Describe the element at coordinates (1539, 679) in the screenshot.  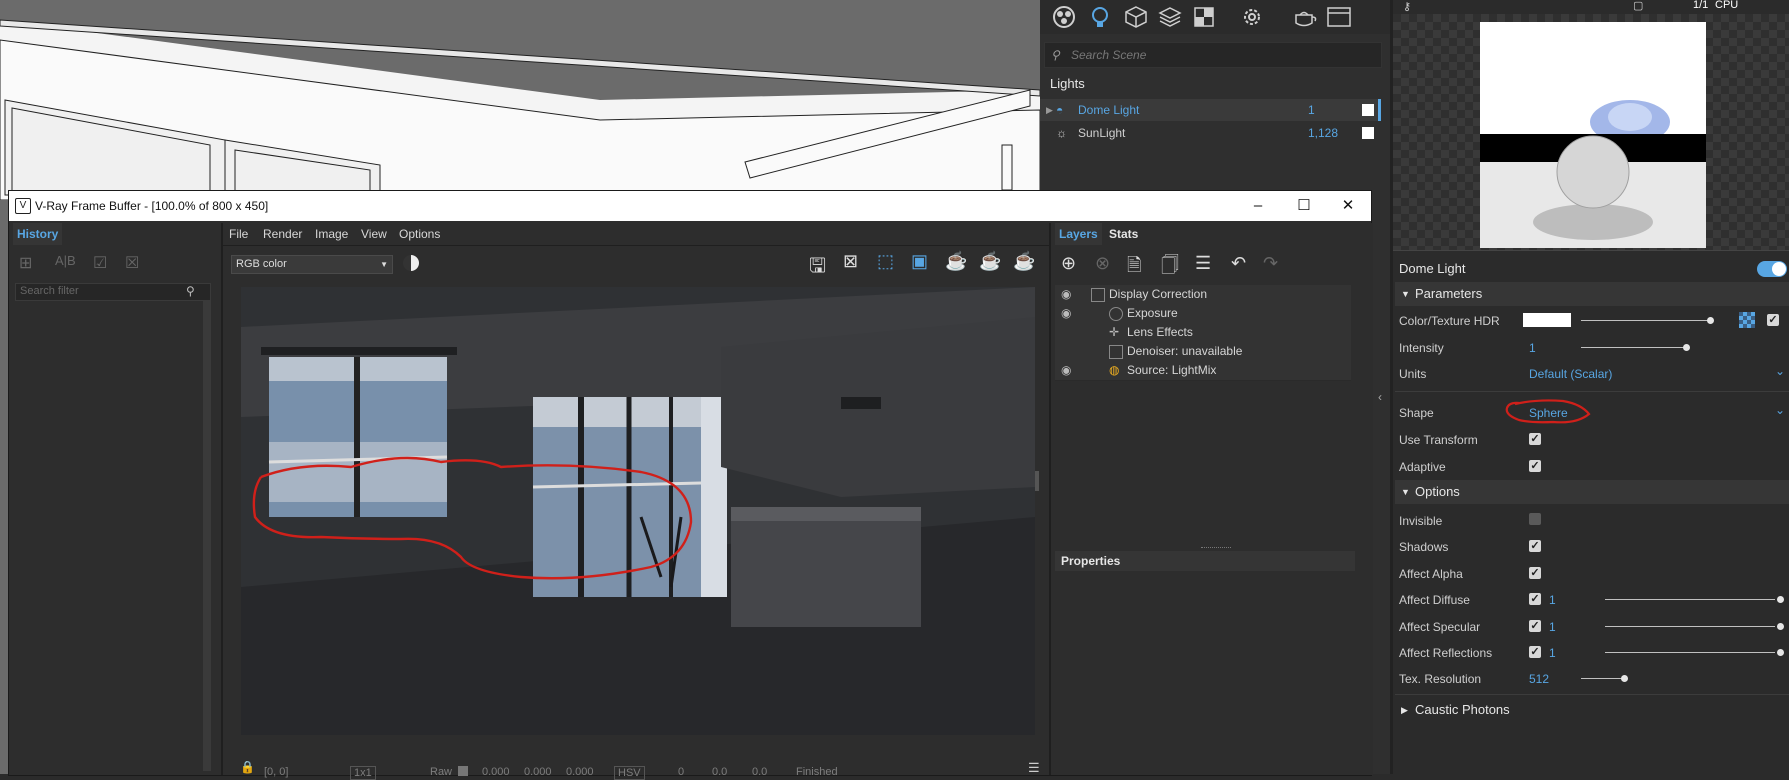
I see `tex-resolution-value: 512` at that location.